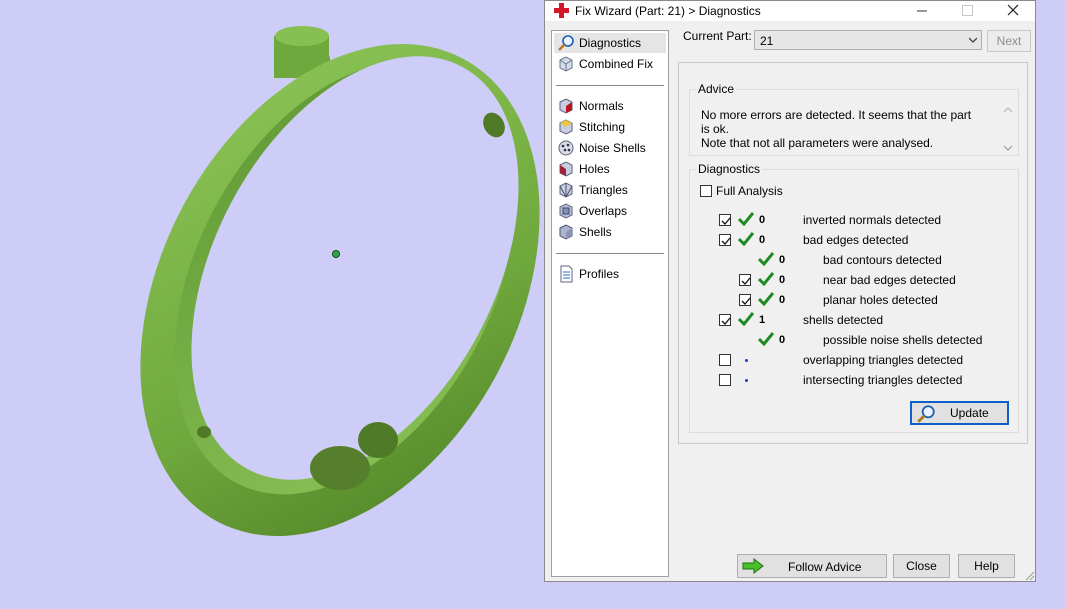 This screenshot has width=1065, height=609. I want to click on triangles-icon, so click(566, 190).